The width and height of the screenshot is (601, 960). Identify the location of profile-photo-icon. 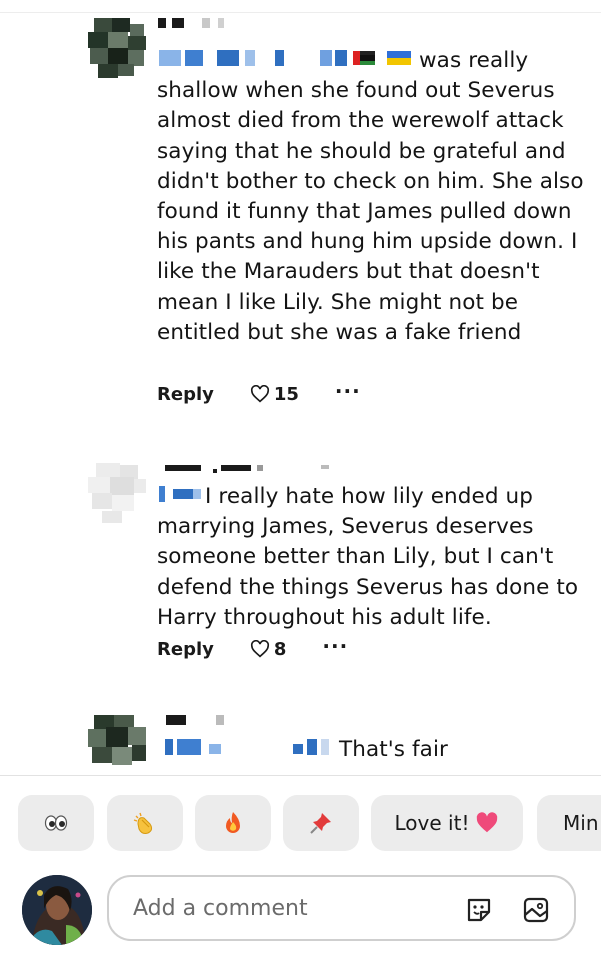
(57, 910).